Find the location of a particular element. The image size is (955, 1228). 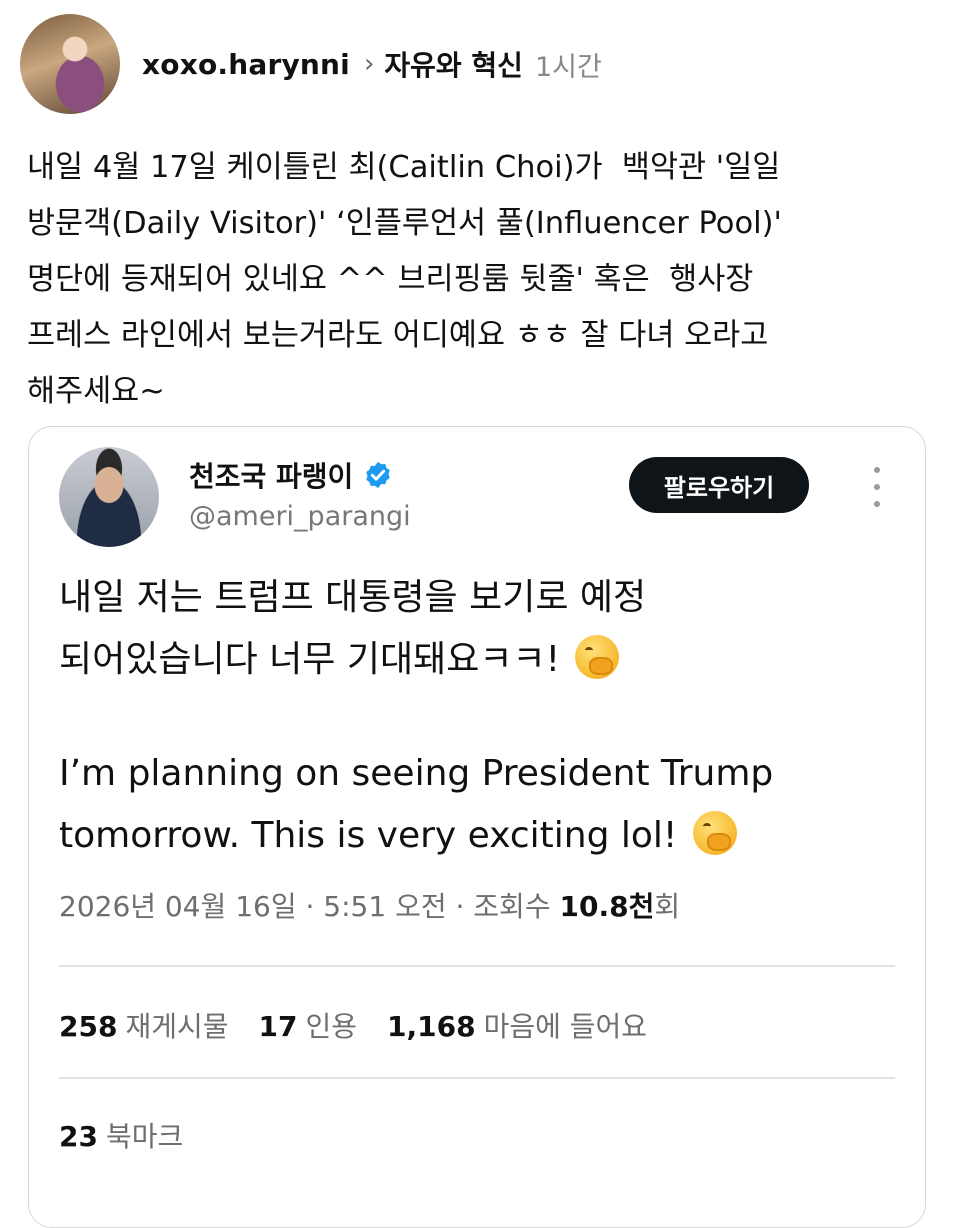

reposts-label: 재게시물 is located at coordinates (177, 1026).